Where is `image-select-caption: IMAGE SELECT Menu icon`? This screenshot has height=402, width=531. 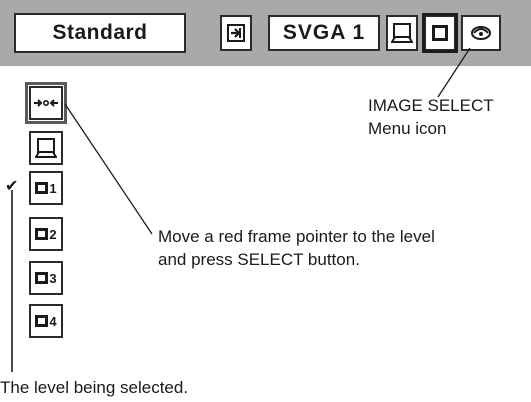 image-select-caption: IMAGE SELECT Menu icon is located at coordinates (431, 117).